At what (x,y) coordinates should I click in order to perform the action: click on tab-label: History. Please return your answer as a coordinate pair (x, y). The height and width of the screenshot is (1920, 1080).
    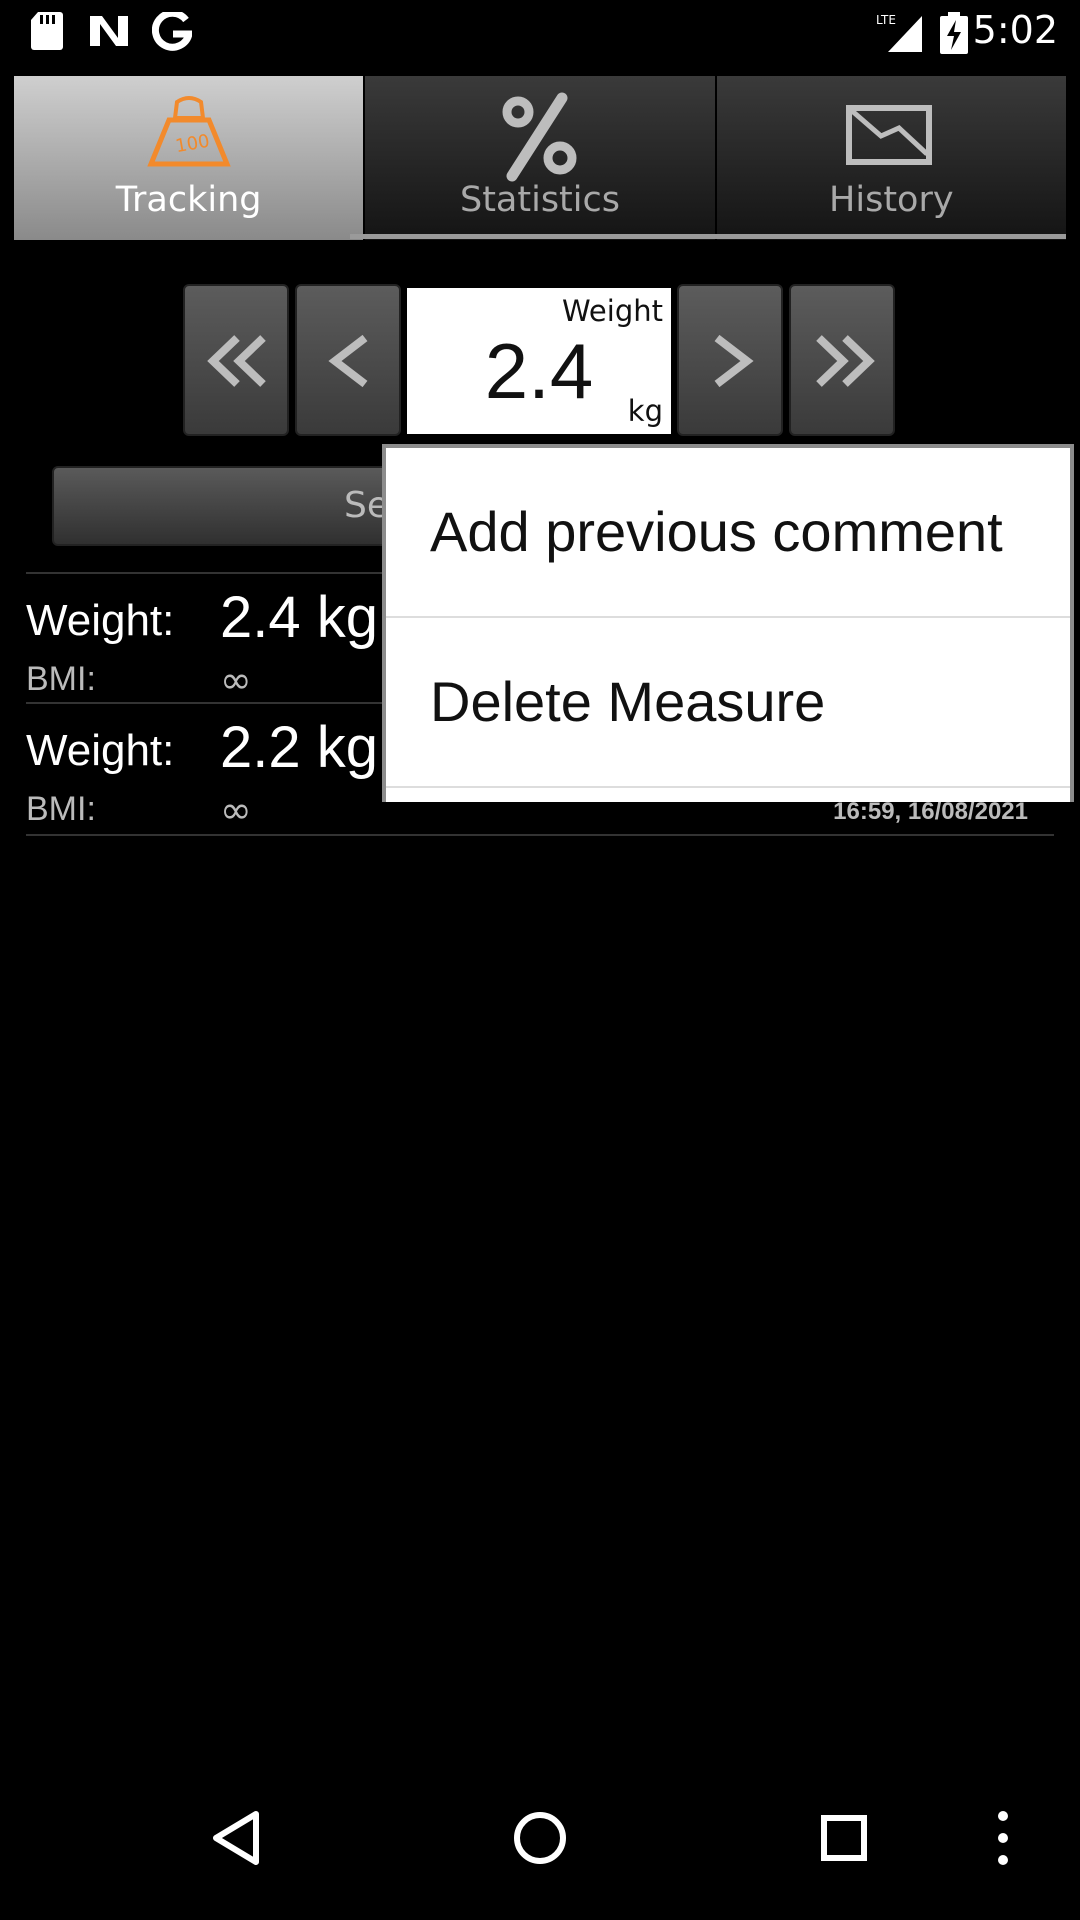
    Looking at the image, I should click on (891, 200).